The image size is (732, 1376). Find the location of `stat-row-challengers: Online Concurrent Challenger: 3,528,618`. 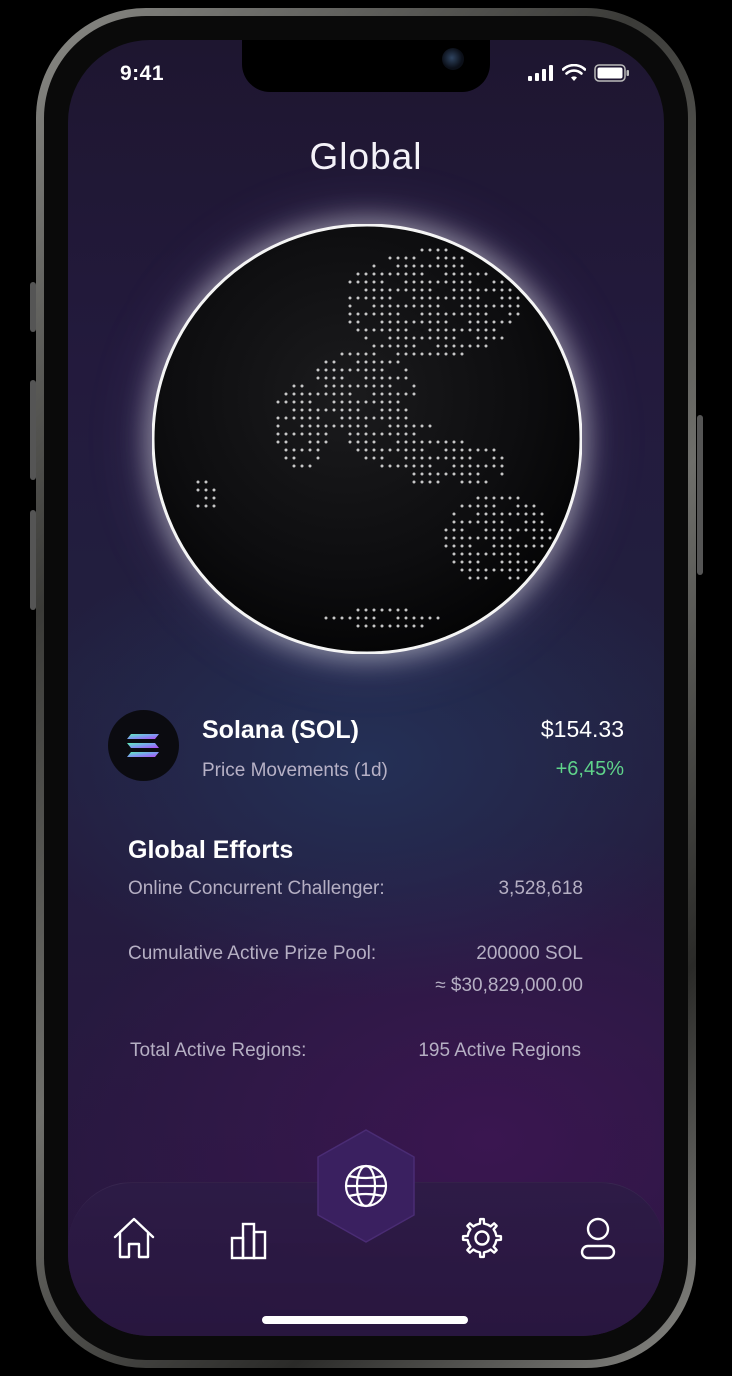

stat-row-challengers: Online Concurrent Challenger: 3,528,618 is located at coordinates (355, 893).